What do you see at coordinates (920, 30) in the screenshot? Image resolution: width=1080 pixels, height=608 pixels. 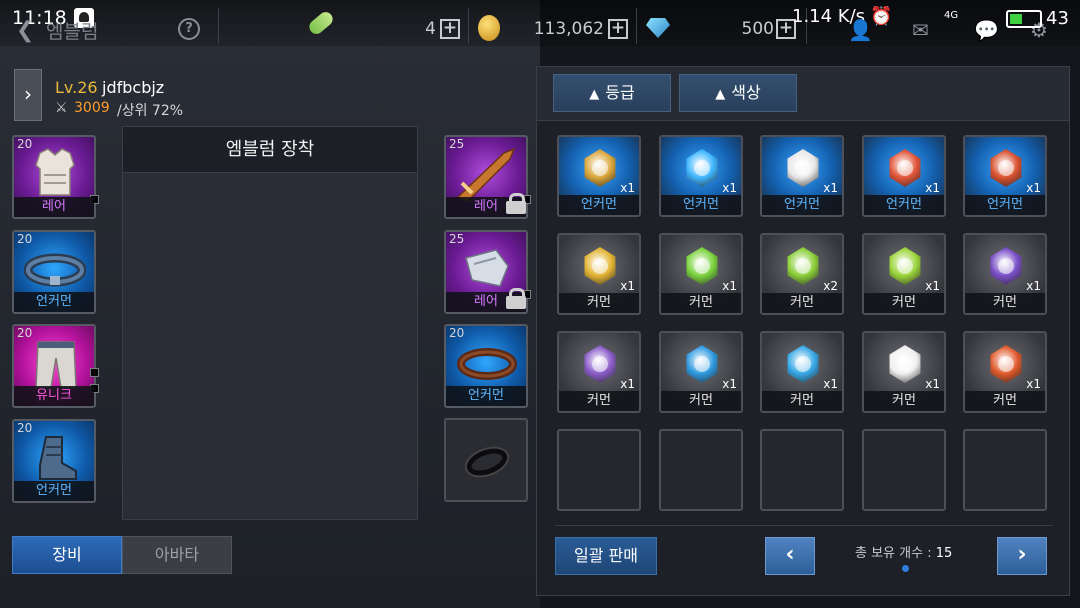 I see `mail-icon: ✉` at bounding box center [920, 30].